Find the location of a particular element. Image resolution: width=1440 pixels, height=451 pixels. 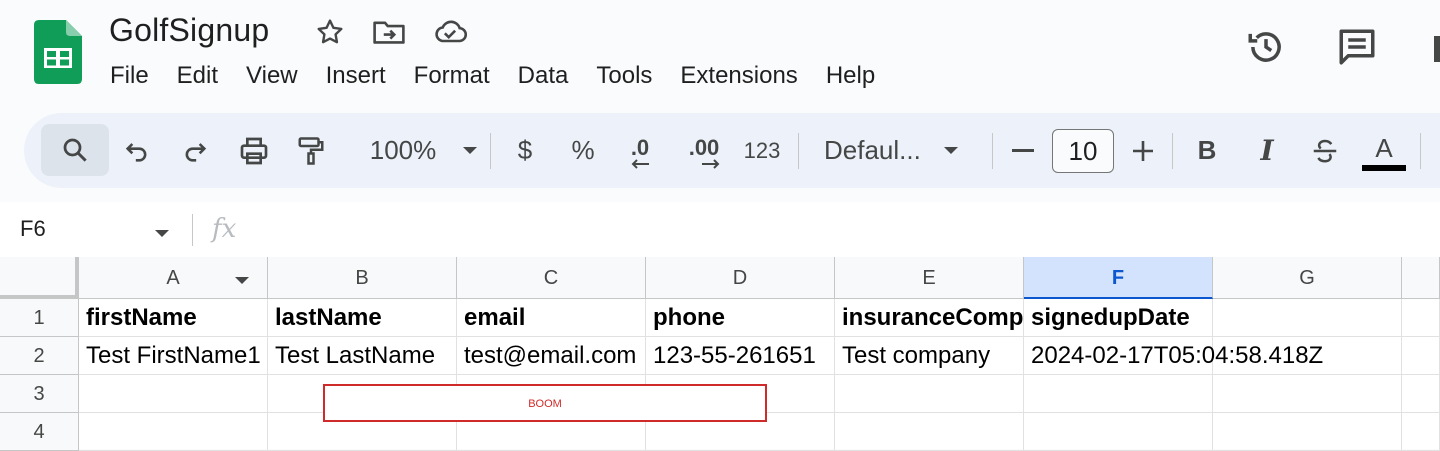

redo-icon is located at coordinates (196, 152).